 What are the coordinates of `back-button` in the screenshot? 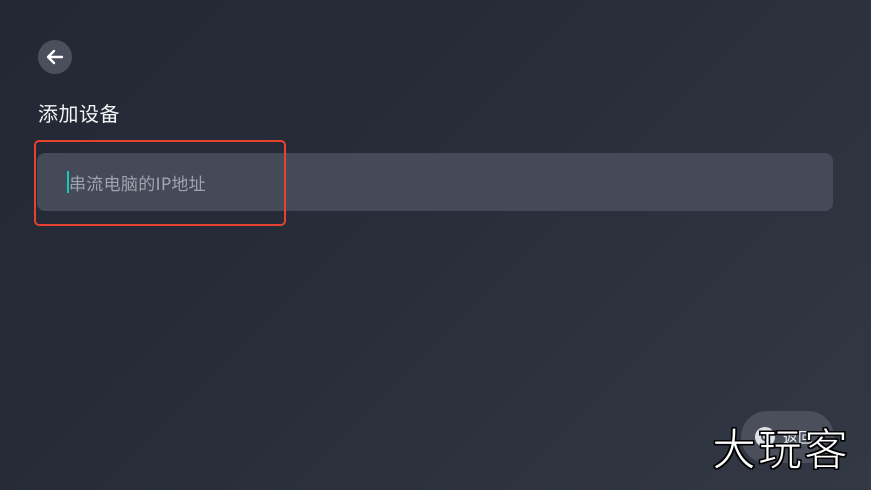 It's located at (55, 57).